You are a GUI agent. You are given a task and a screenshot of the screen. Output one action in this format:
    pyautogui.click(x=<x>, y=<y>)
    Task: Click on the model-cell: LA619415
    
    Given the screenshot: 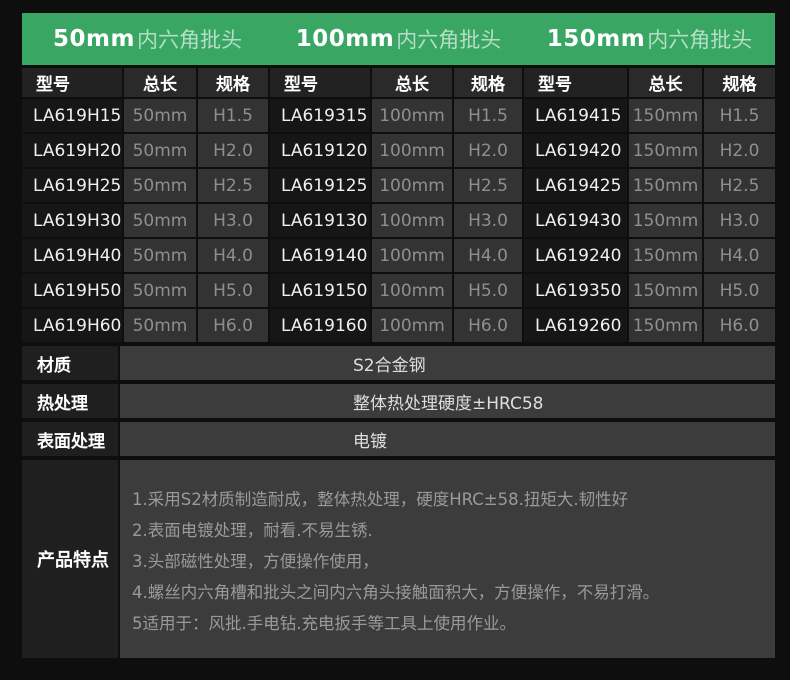 What is the action you would take?
    pyautogui.click(x=575, y=115)
    